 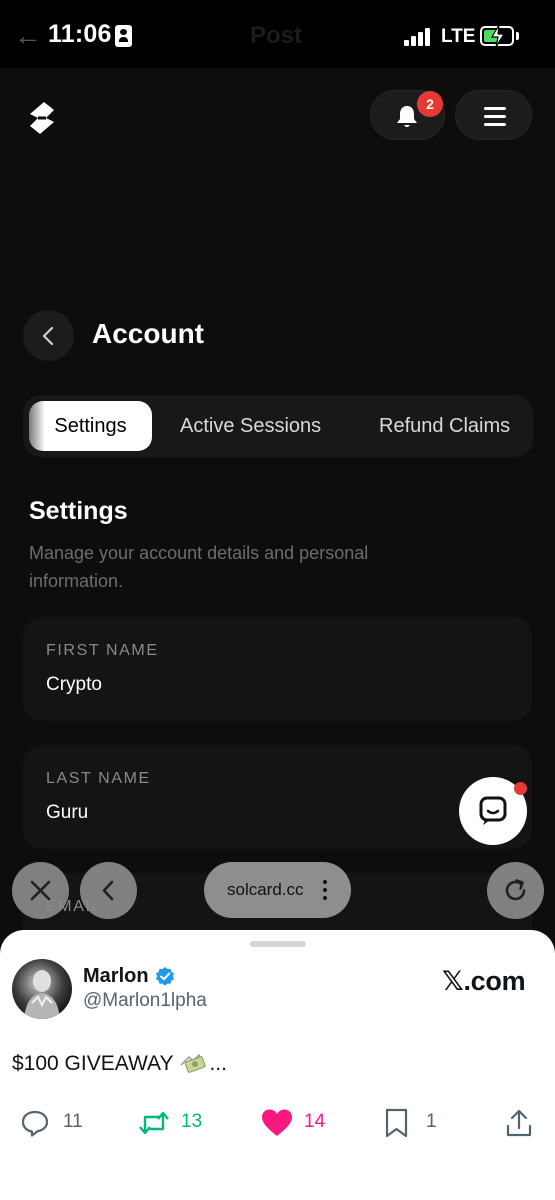 I want to click on browser-back-button, so click(x=108, y=890).